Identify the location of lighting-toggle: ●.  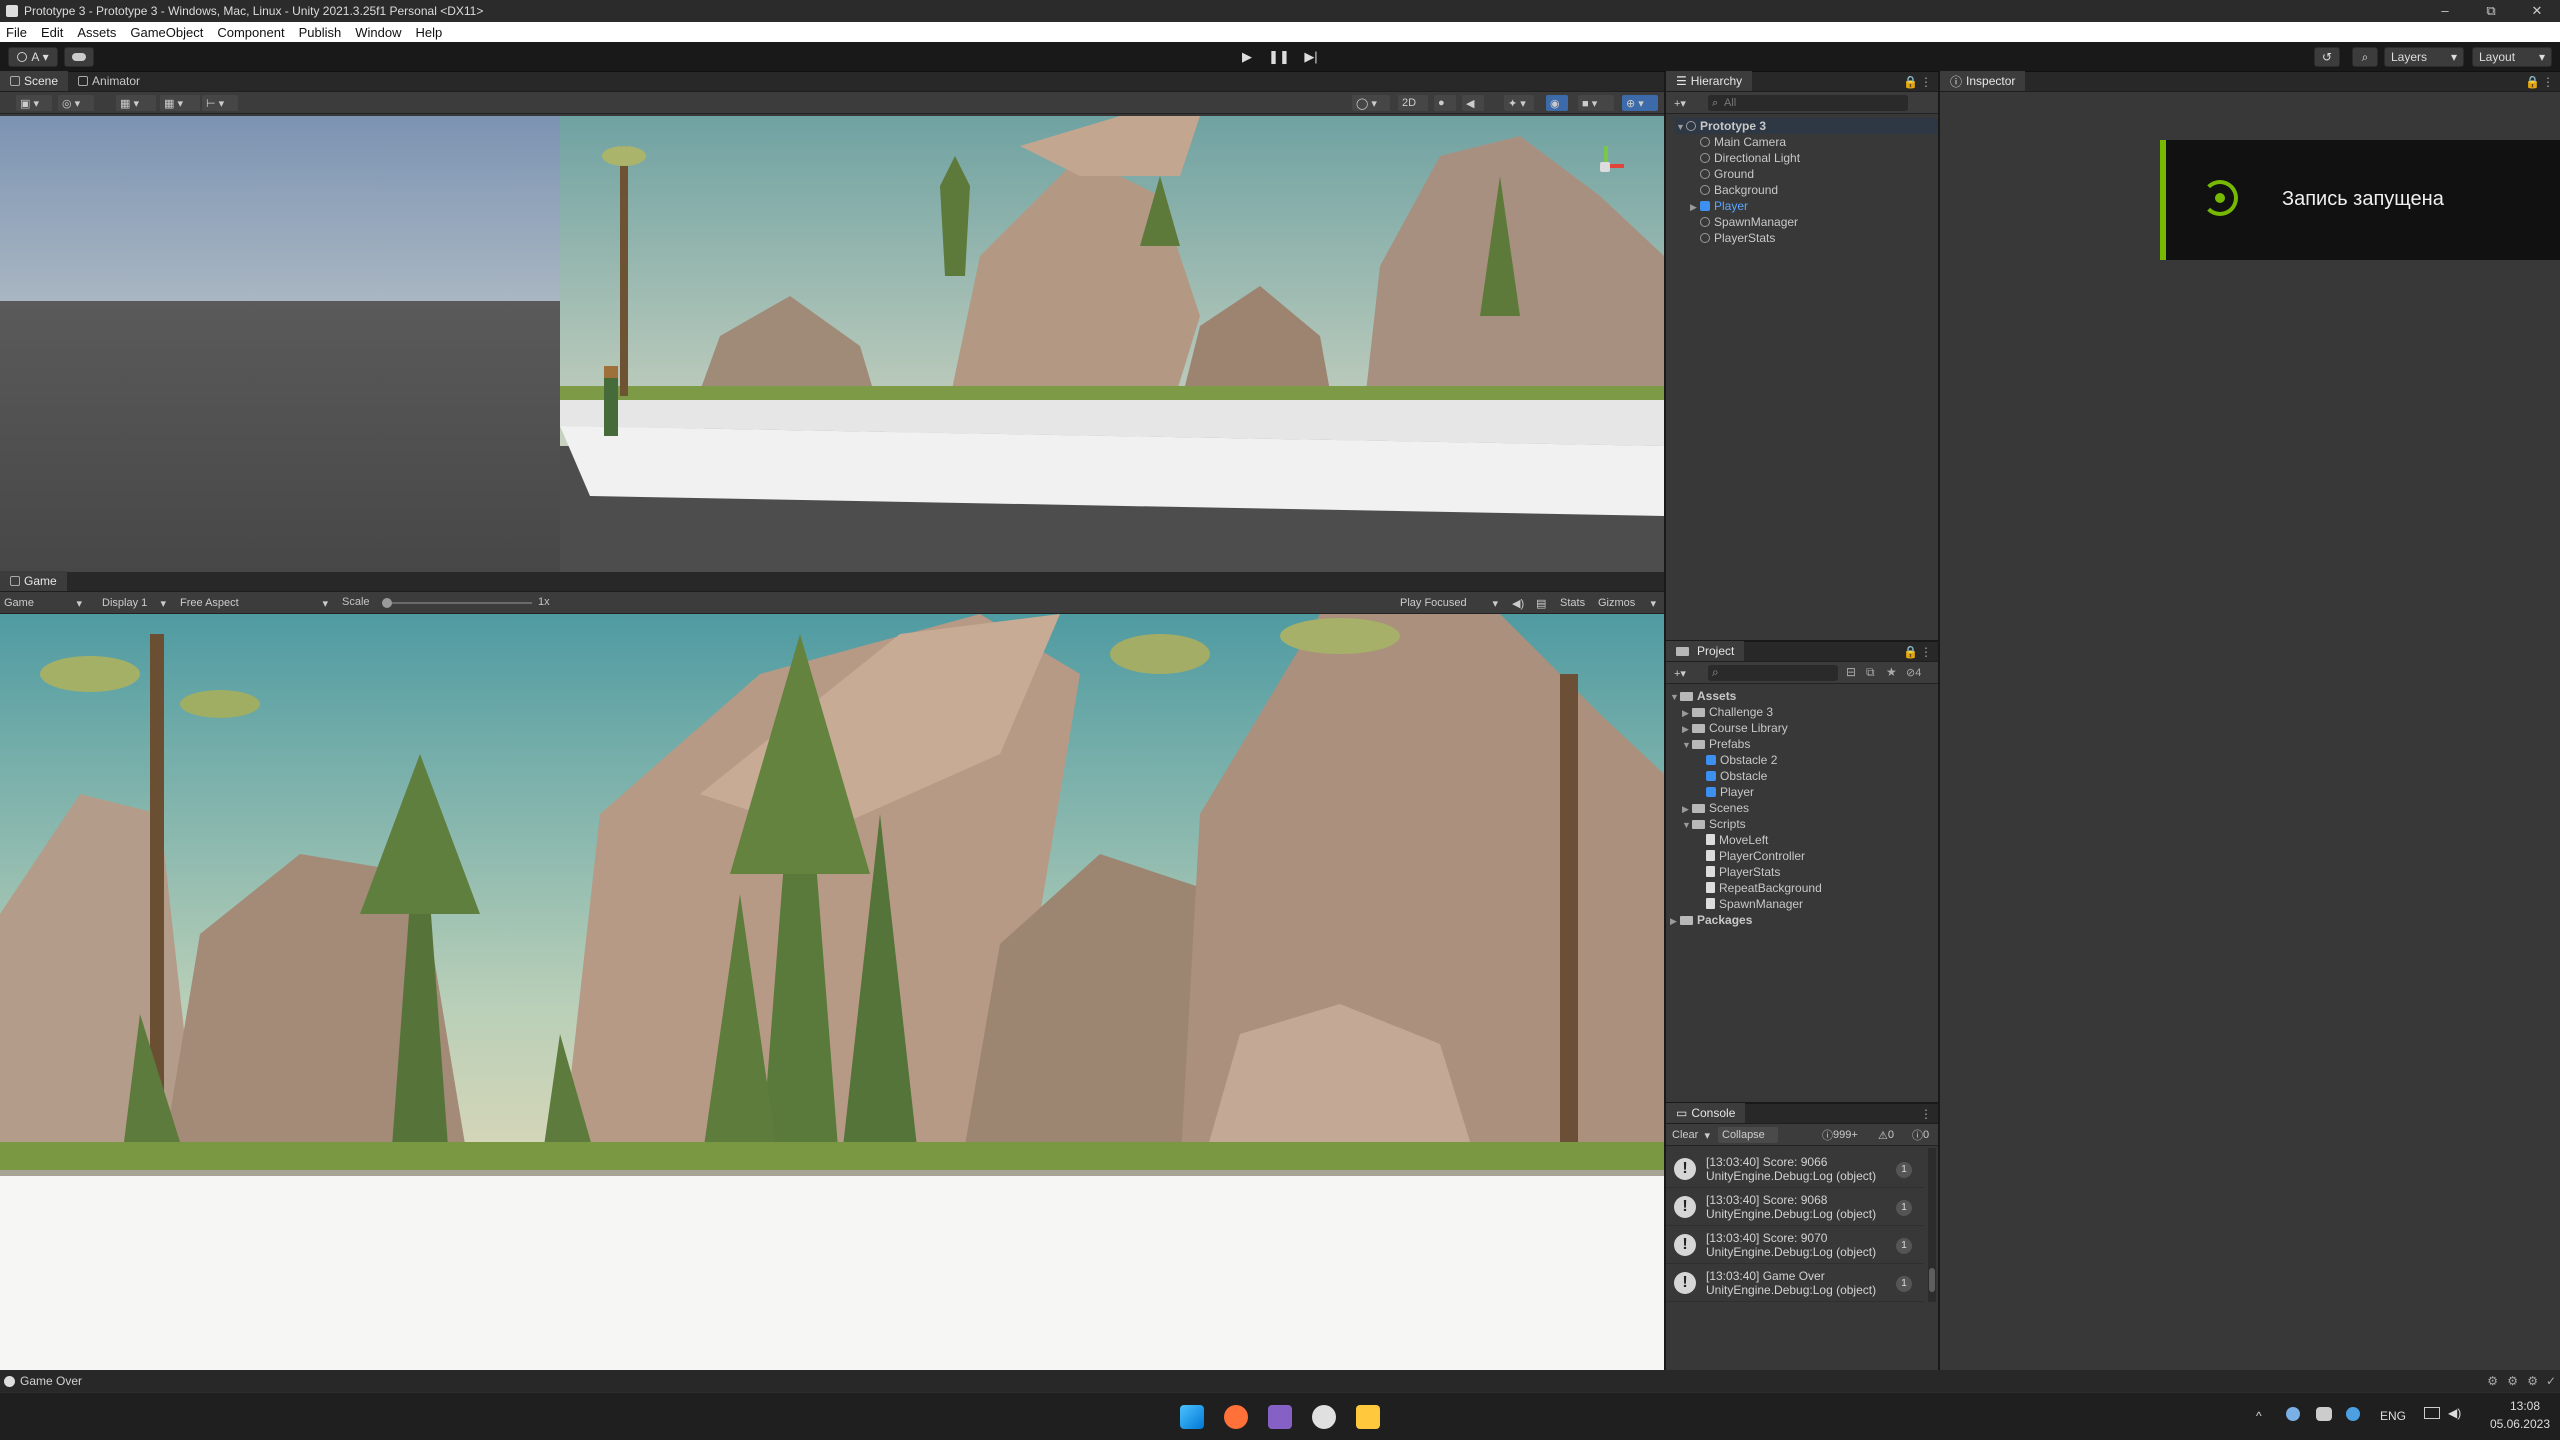
(1445, 103).